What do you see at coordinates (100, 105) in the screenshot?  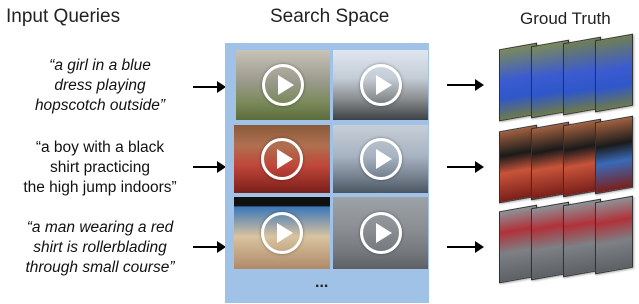 I see `query-1-line-3: hopscotch outside”` at bounding box center [100, 105].